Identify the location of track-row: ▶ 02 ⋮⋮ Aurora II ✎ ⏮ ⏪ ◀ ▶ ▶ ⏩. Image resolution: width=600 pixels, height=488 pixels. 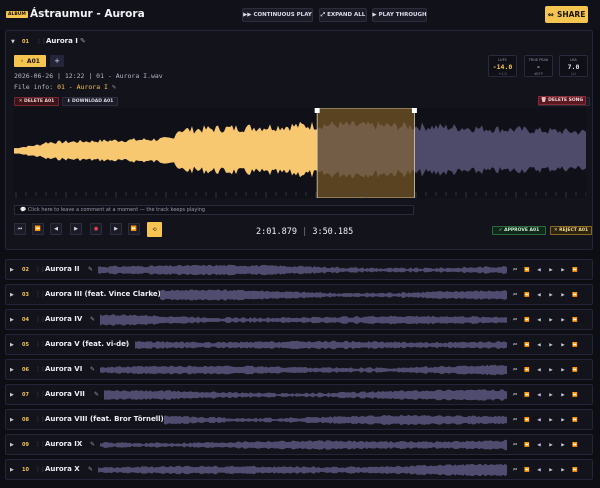
(299, 269).